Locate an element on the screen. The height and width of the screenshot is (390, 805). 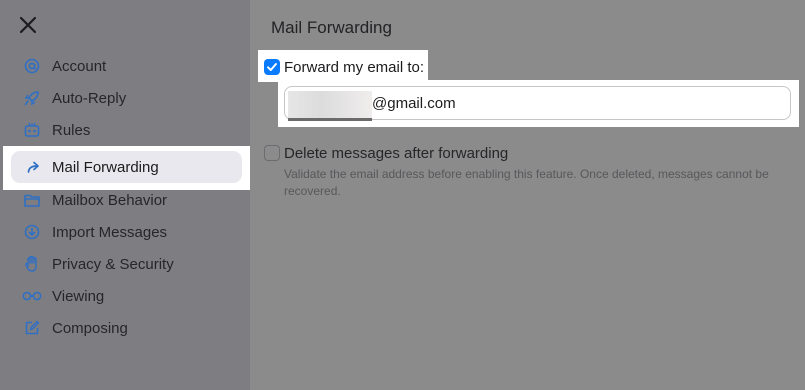
forward-label: Forward my email to: is located at coordinates (354, 67).